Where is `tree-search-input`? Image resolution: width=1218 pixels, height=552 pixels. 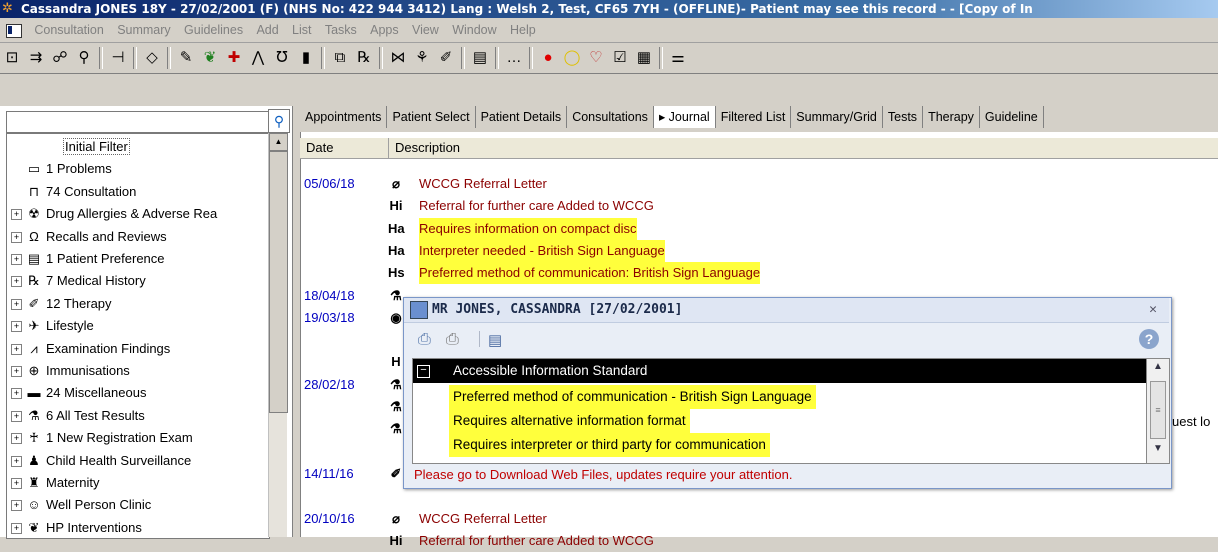 tree-search-input is located at coordinates (138, 122).